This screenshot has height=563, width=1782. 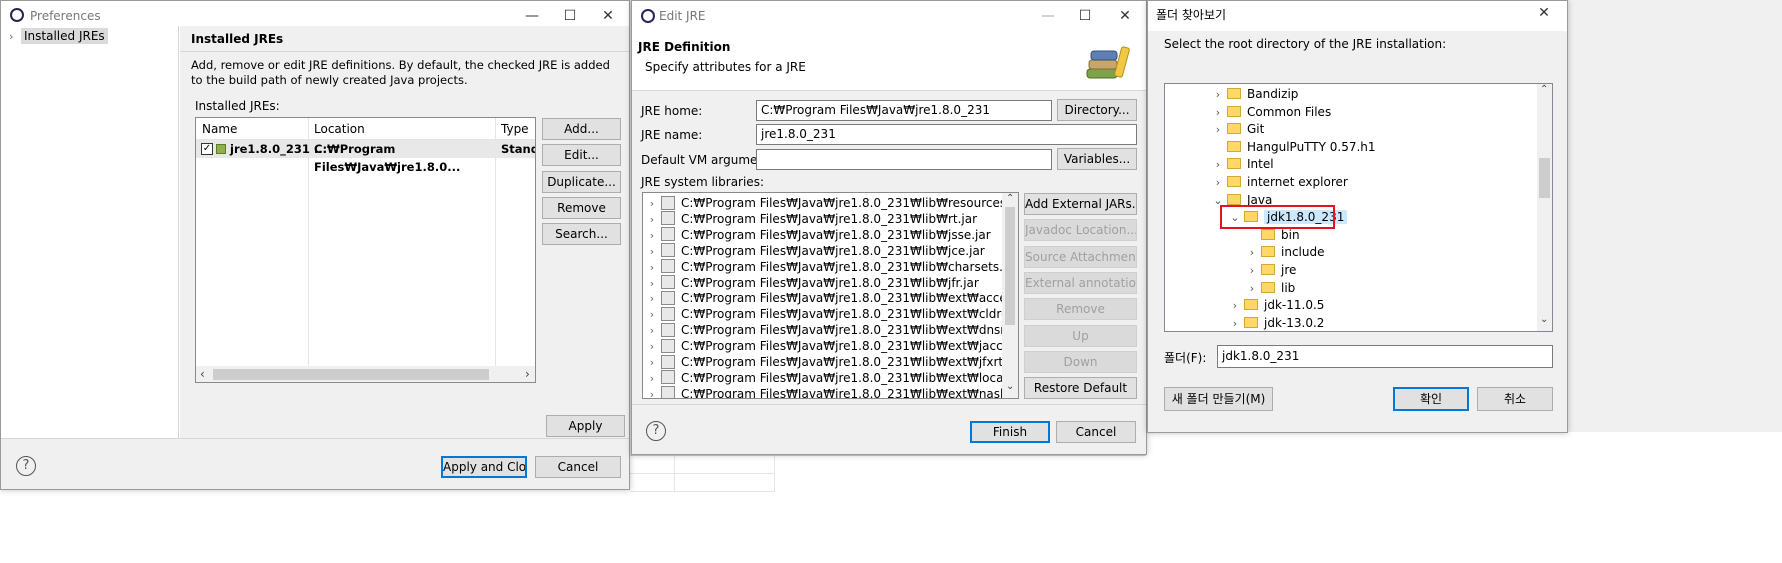 I want to click on table-header: Name Location Type, so click(x=365, y=250).